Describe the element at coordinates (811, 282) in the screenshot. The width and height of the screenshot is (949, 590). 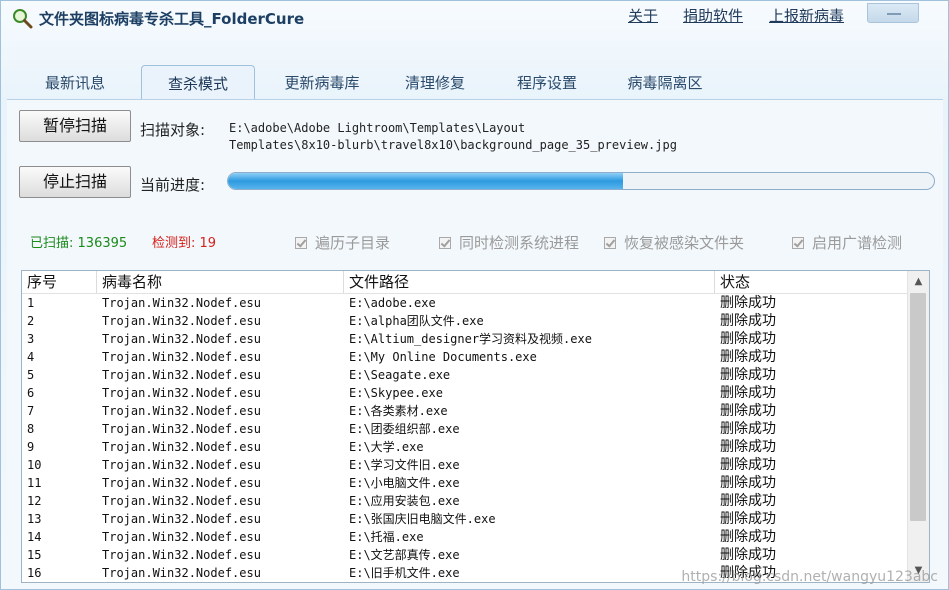
I see `column-header-status: 状态` at that location.